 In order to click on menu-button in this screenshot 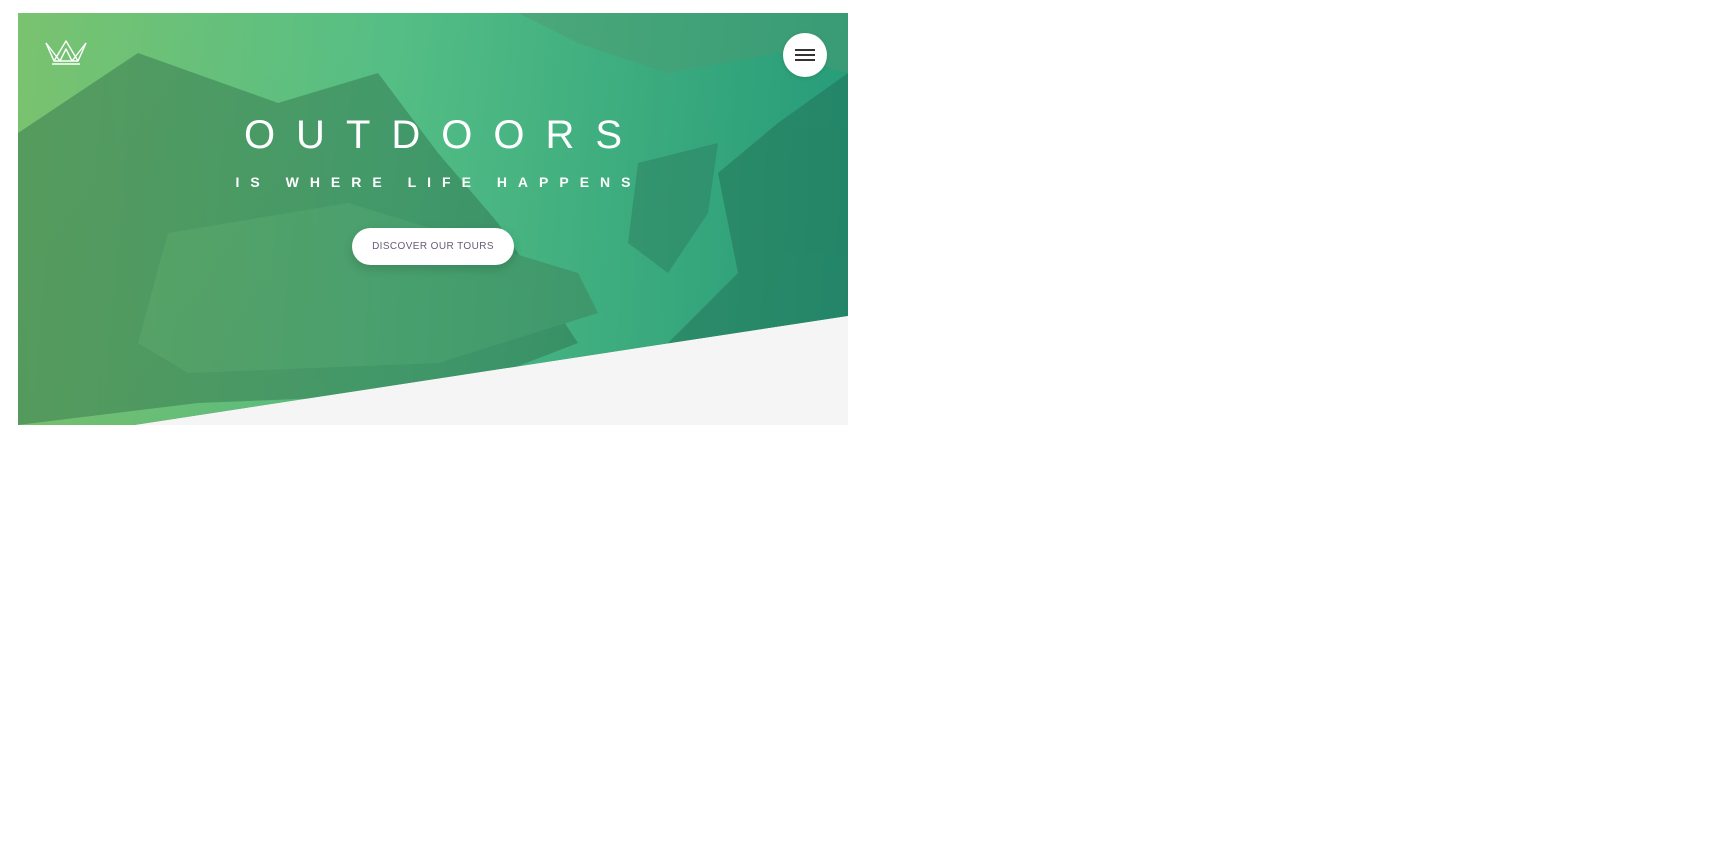, I will do `click(805, 55)`.